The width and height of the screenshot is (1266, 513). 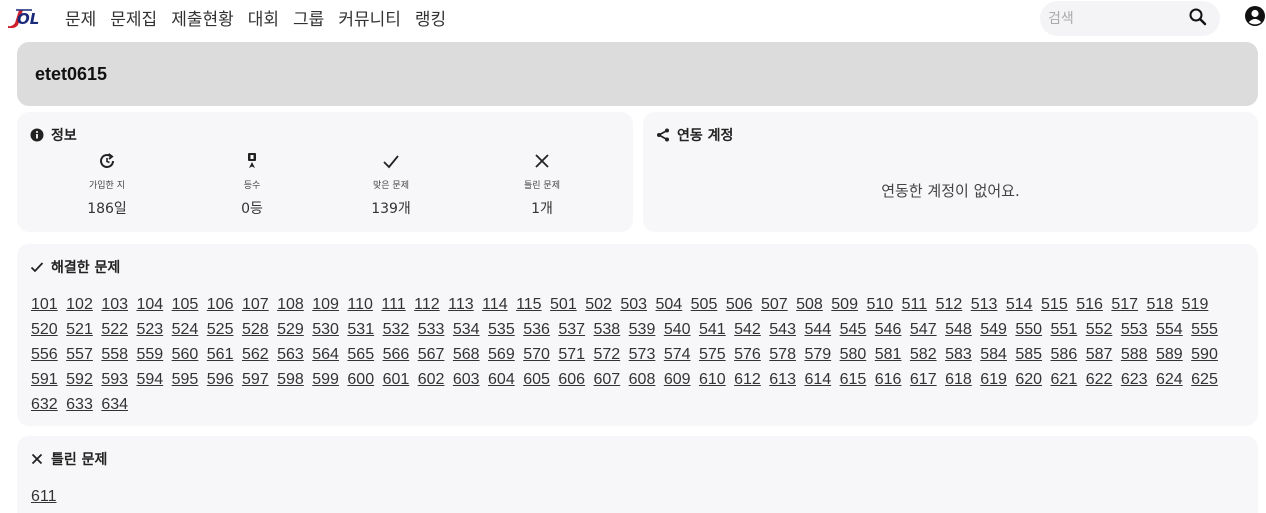 I want to click on problem-link: 574, so click(x=677, y=354).